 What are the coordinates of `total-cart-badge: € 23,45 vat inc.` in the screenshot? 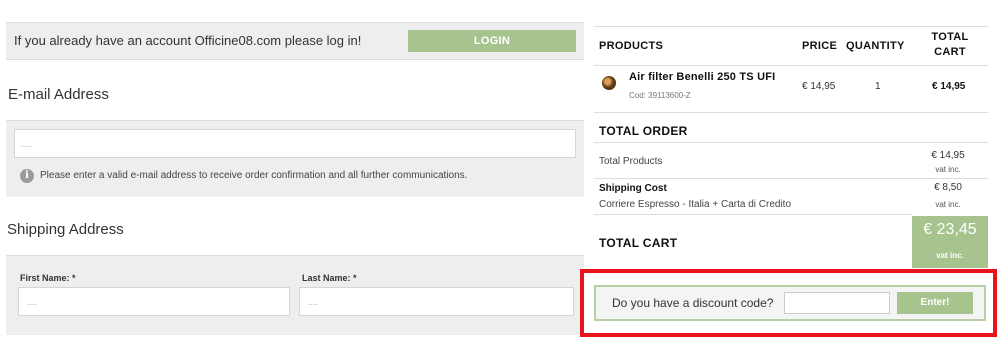 It's located at (950, 242).